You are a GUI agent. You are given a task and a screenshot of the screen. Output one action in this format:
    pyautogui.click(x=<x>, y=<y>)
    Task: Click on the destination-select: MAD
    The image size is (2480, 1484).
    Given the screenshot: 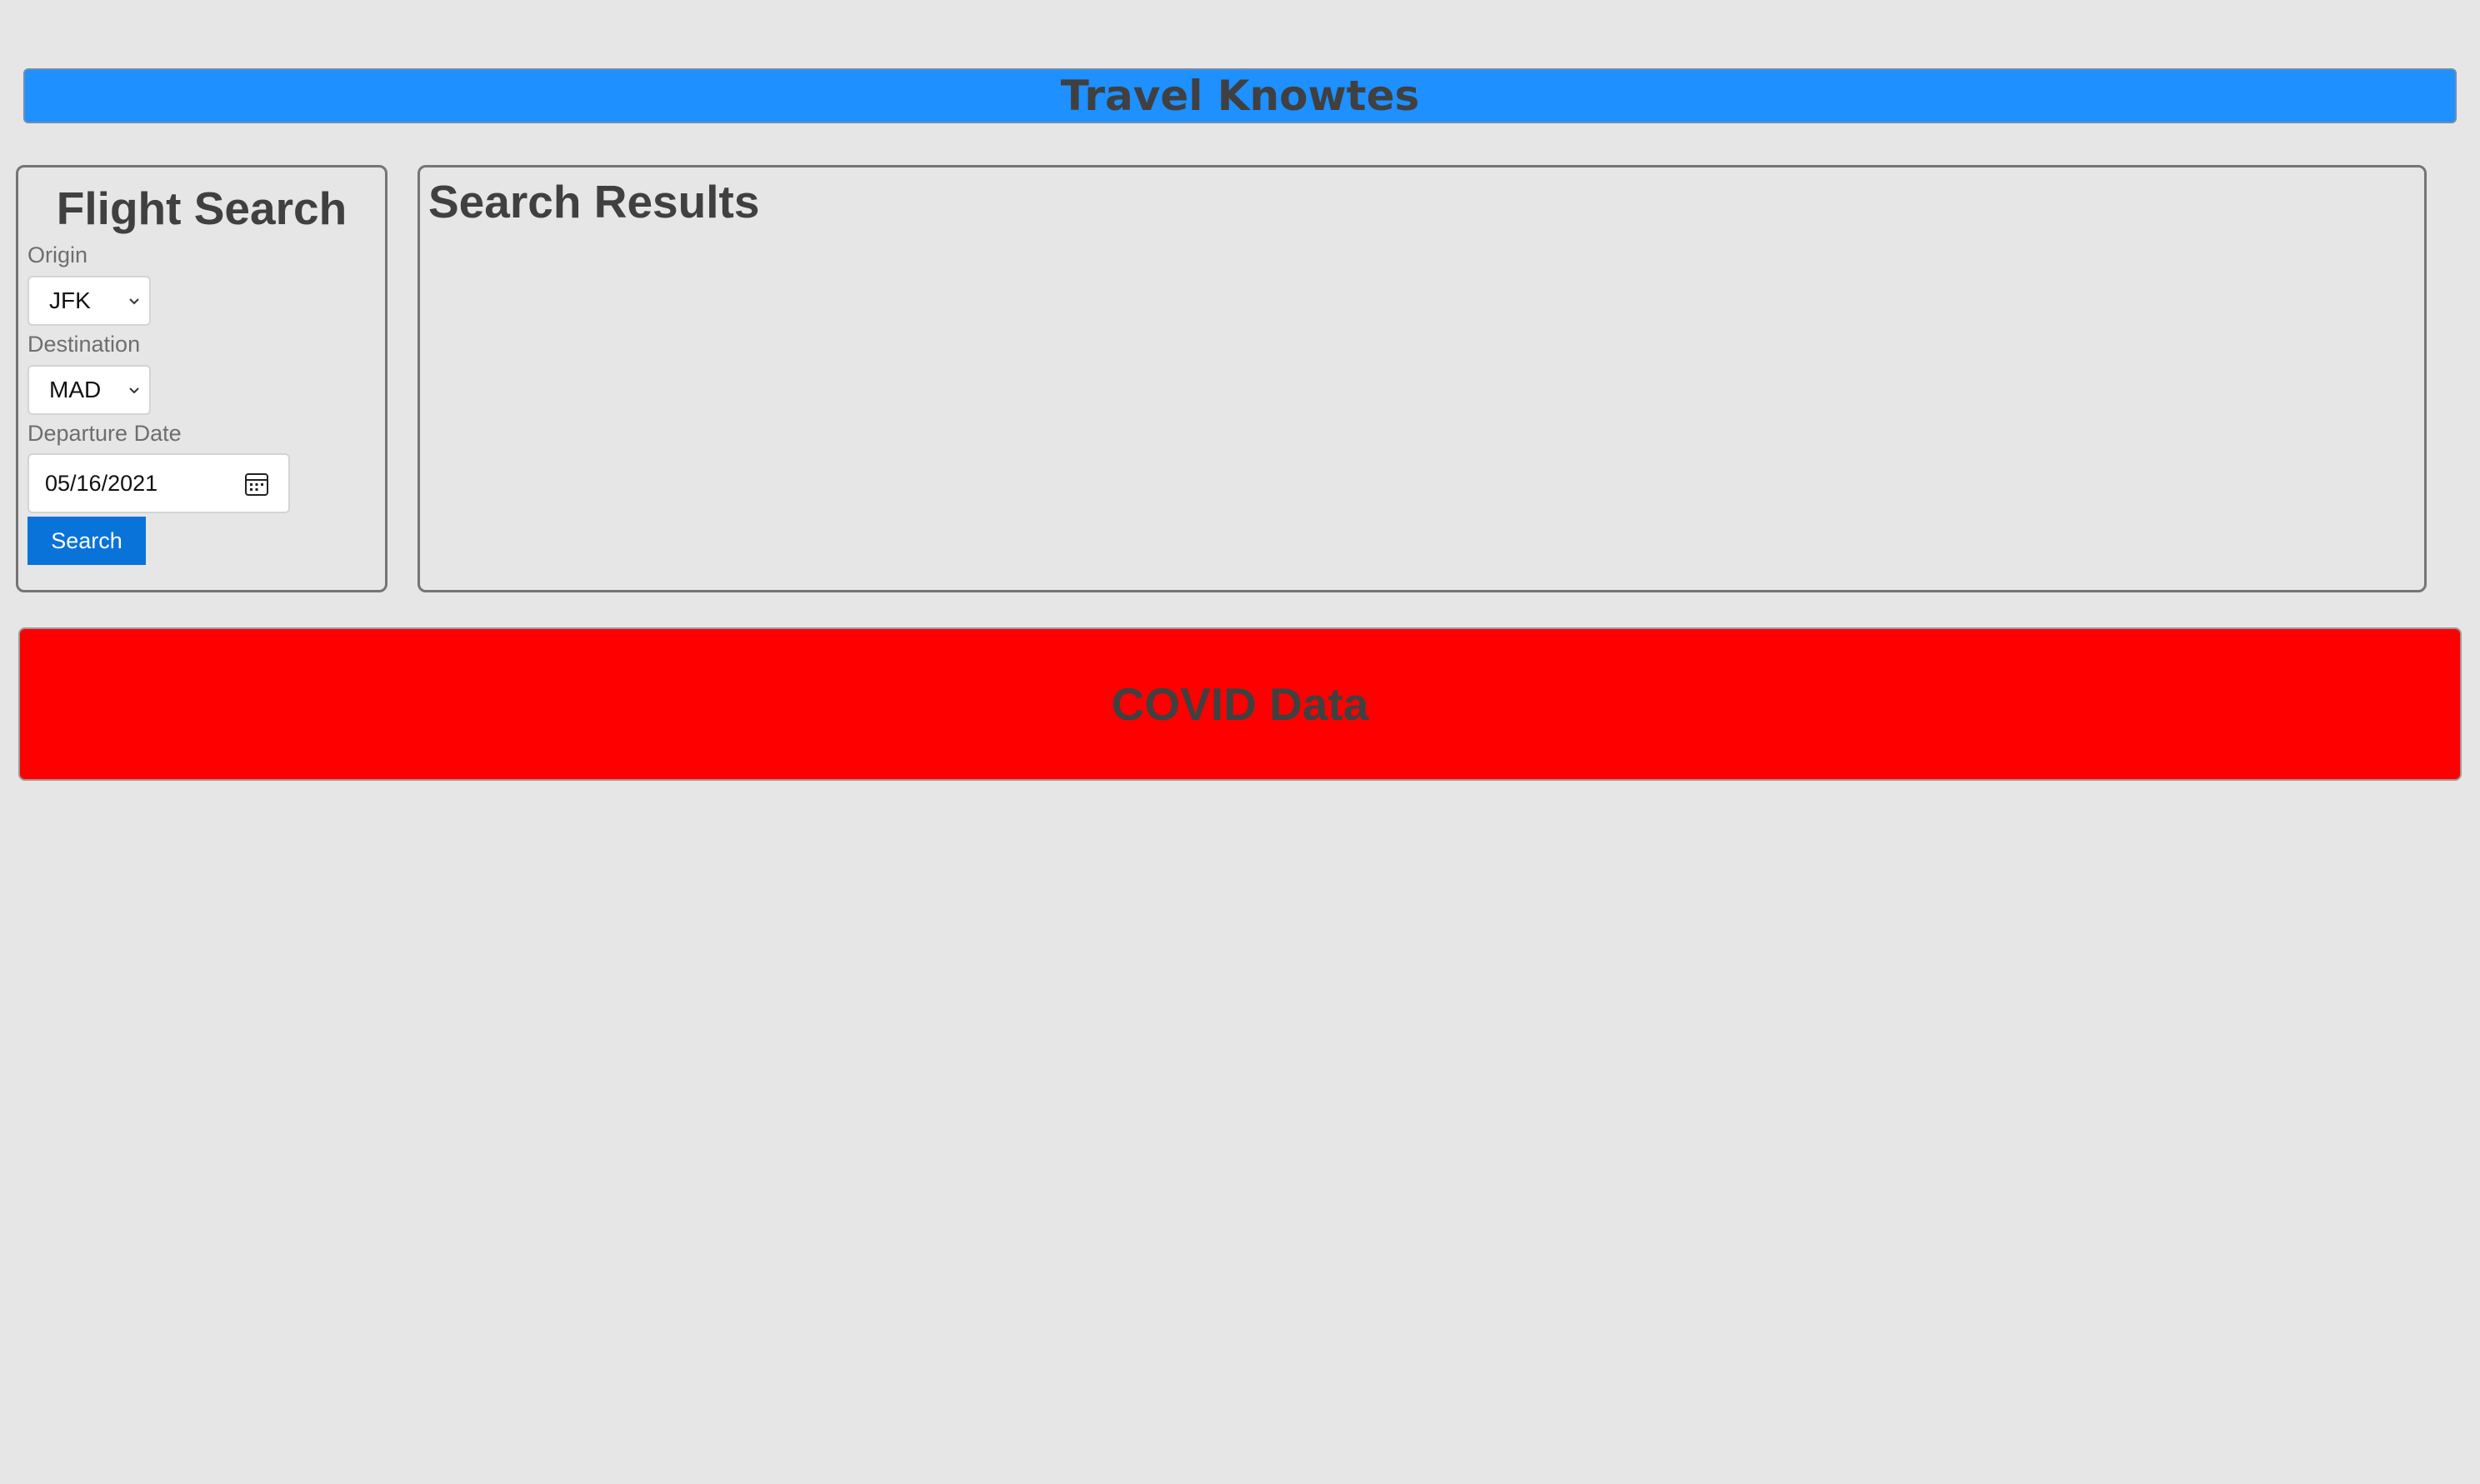 What is the action you would take?
    pyautogui.click(x=89, y=390)
    